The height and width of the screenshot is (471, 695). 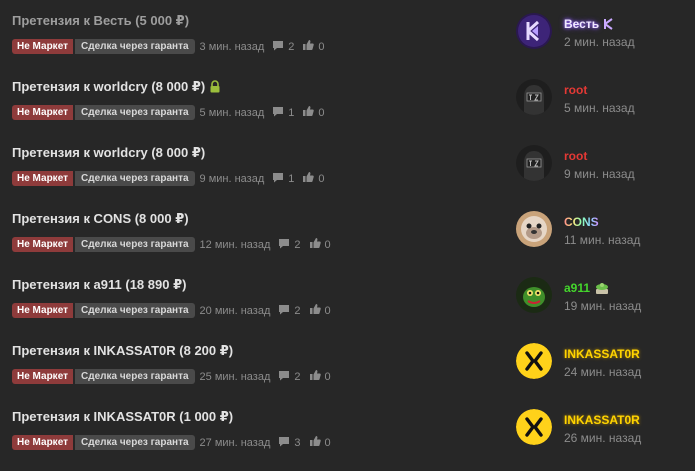 I want to click on user-last-time: 24 мин. назад, so click(x=603, y=372).